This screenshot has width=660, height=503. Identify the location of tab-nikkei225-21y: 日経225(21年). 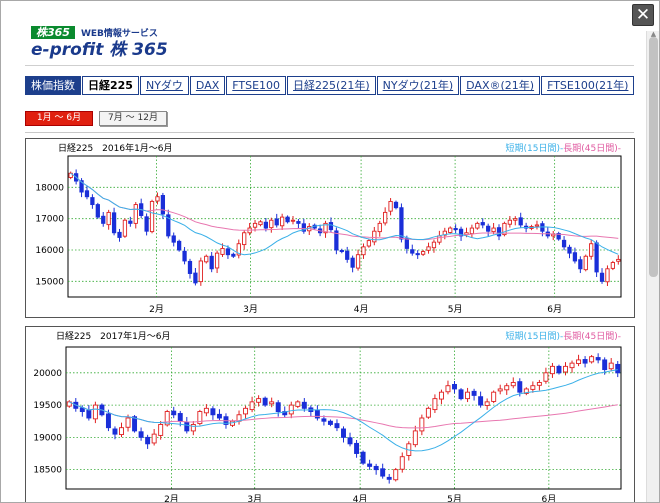
(331, 85).